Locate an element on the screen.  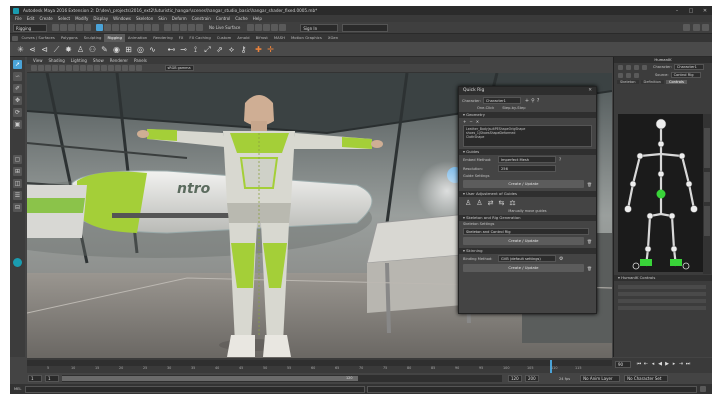
range-end-field: 120 is located at coordinates (515, 378).